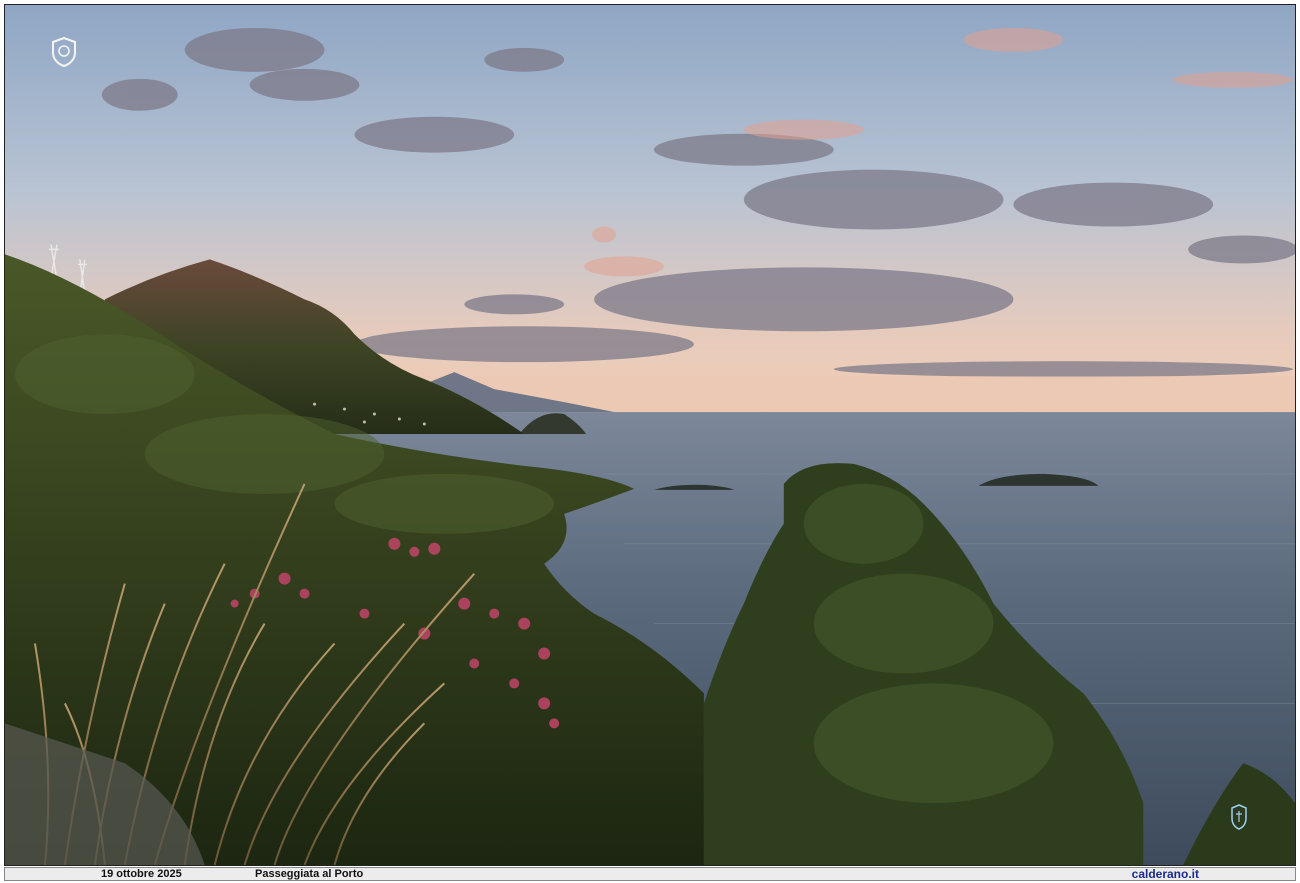 This screenshot has height=883, width=1300. Describe the element at coordinates (1165, 874) in the screenshot. I see `site-link: calderano.it` at that location.